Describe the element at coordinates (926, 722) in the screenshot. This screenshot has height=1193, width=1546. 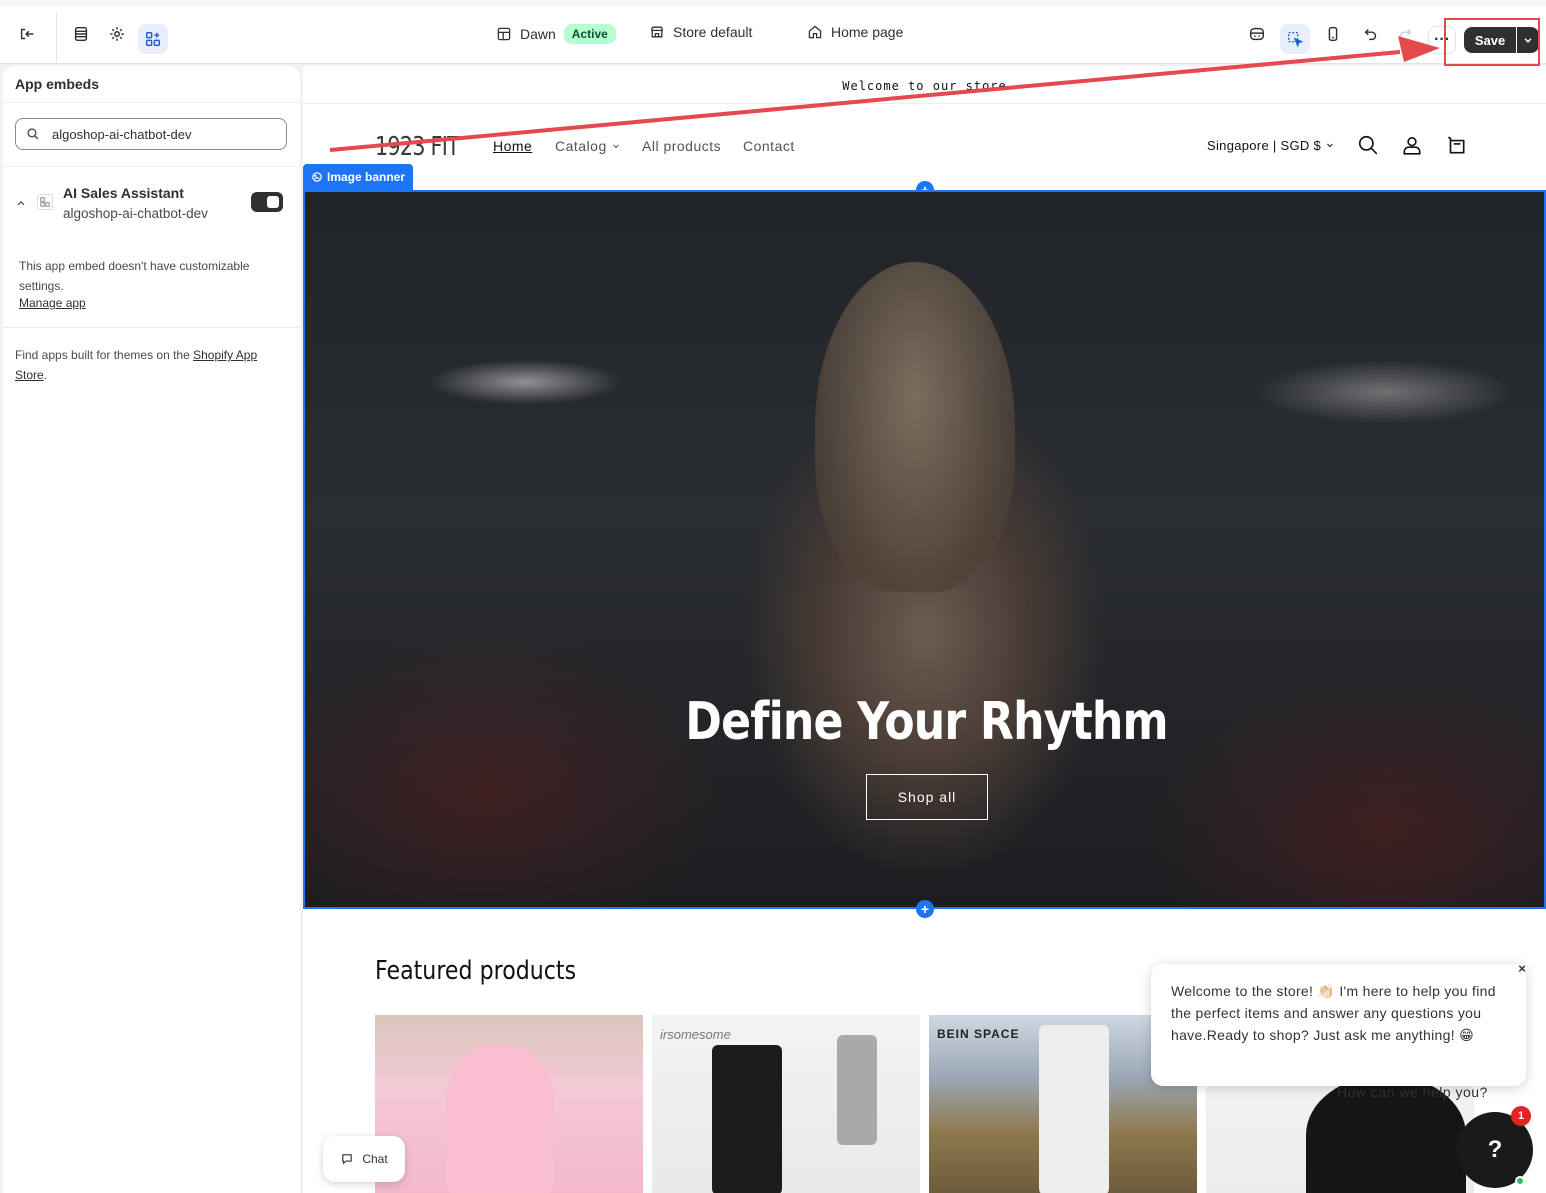
I see `hero-title: Define Your Rhythm` at that location.